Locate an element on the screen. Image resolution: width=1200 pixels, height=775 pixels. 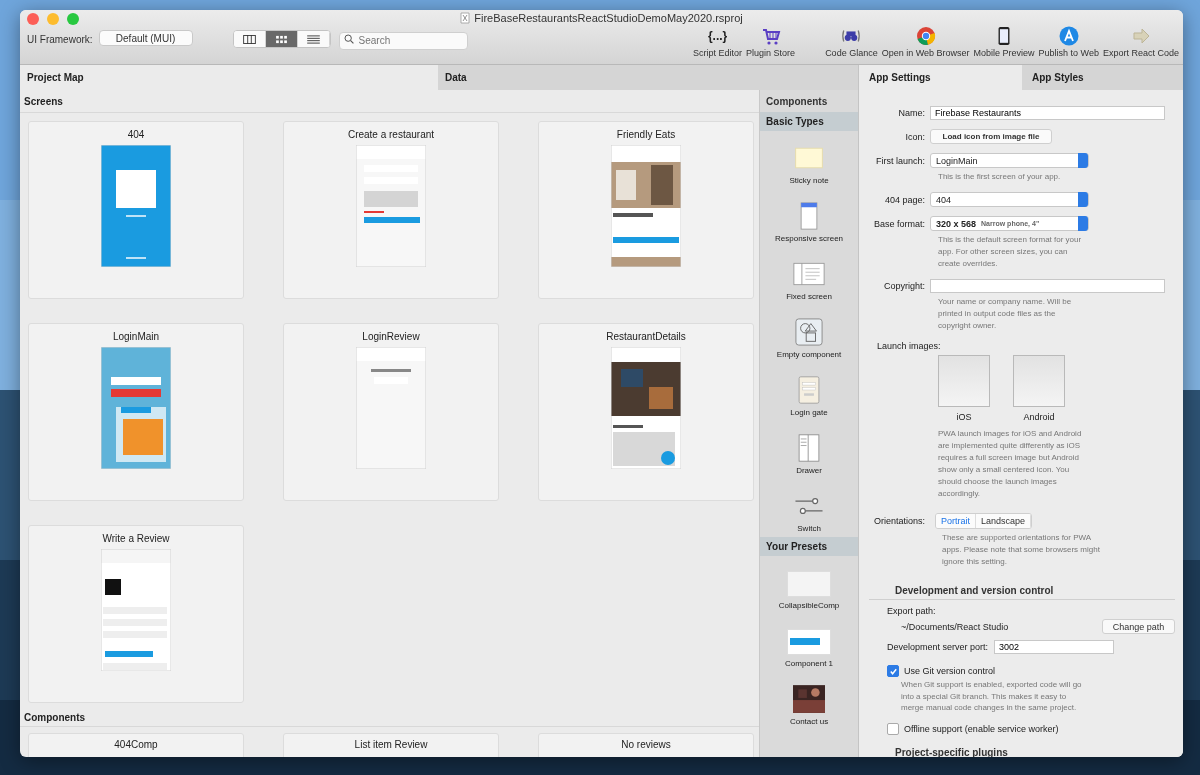
component-card: List item Review is located at coordinates (391, 745).